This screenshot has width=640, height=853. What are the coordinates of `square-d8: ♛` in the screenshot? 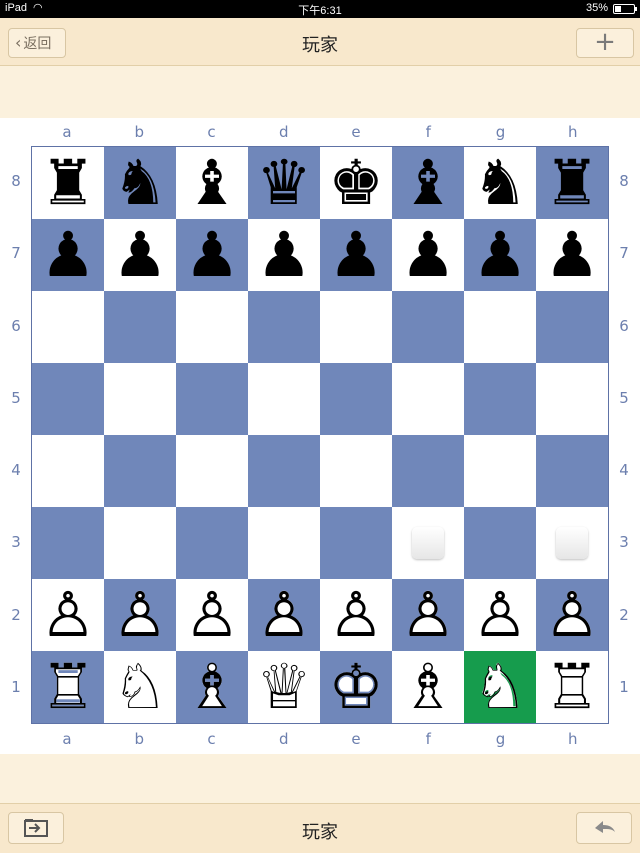 It's located at (284, 183).